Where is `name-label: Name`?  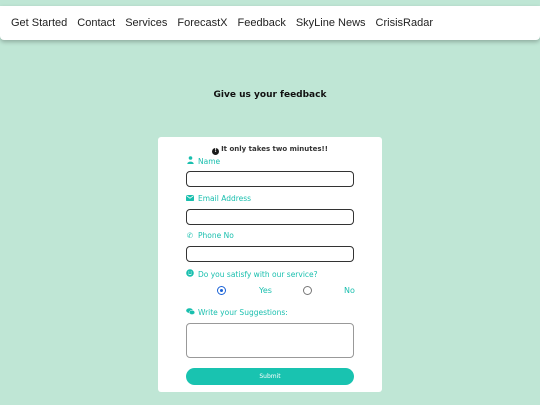
name-label: Name is located at coordinates (203, 161).